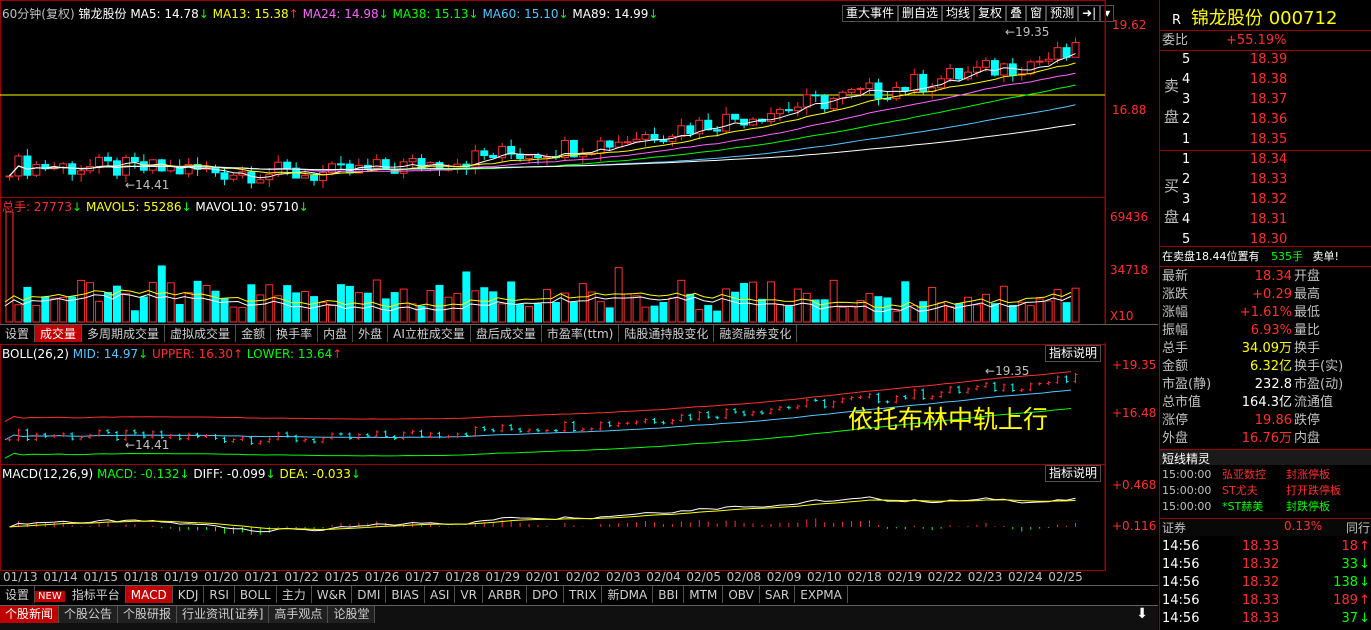 This screenshot has height=630, width=1371. I want to click on indicator-tab-16: BBI, so click(669, 594).